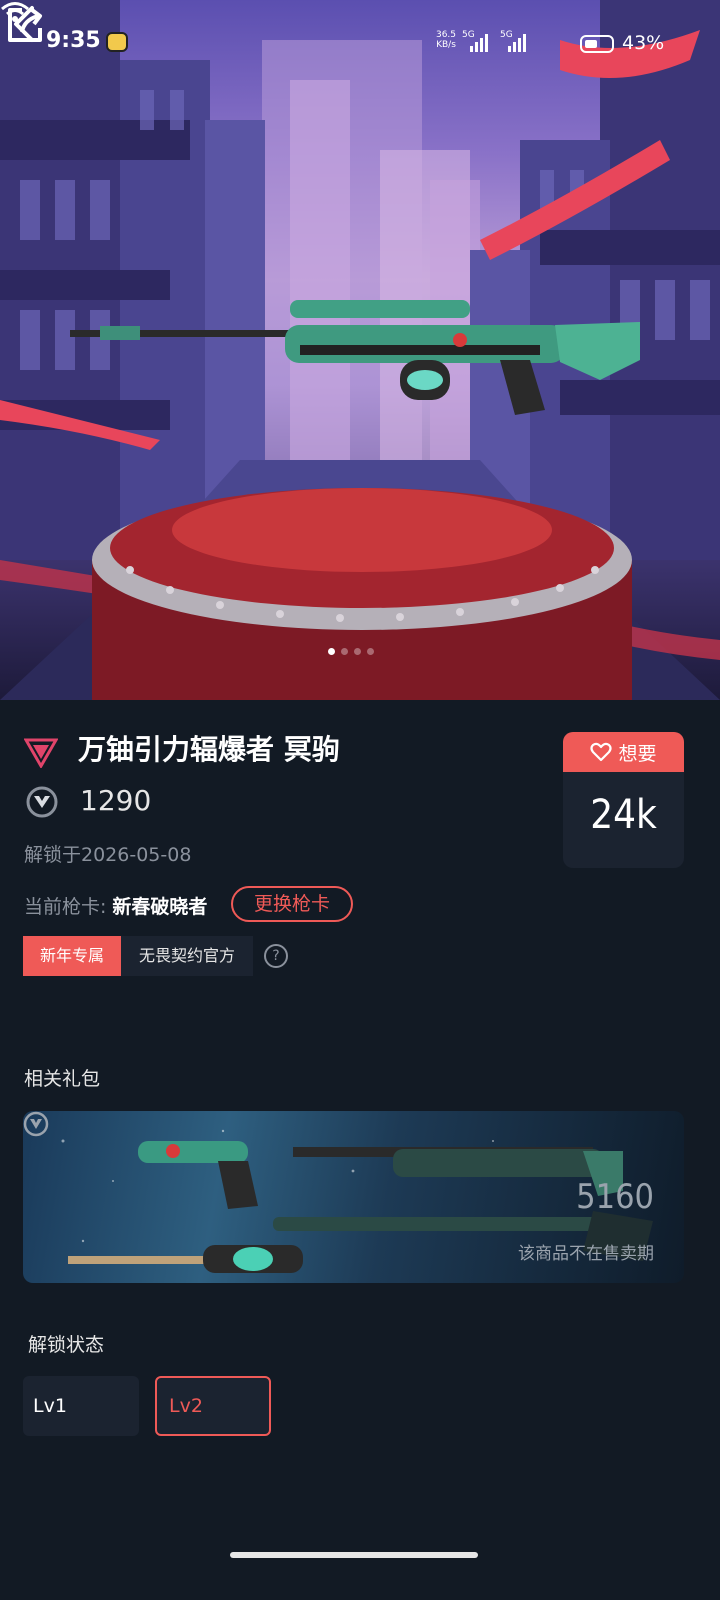 The width and height of the screenshot is (720, 1600). What do you see at coordinates (446, 45) in the screenshot?
I see `network-speed-unit: KB/s` at bounding box center [446, 45].